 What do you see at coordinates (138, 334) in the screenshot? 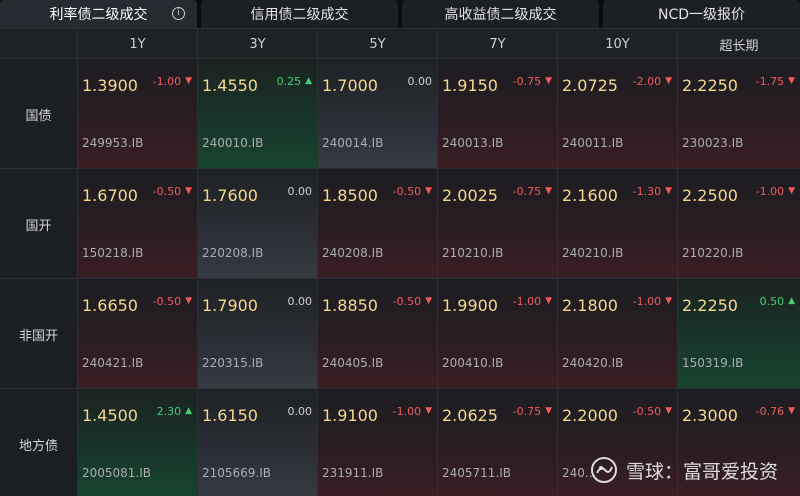
I see `quote-cell: 1.6650 -0.50 ▼ 240421.IB` at bounding box center [138, 334].